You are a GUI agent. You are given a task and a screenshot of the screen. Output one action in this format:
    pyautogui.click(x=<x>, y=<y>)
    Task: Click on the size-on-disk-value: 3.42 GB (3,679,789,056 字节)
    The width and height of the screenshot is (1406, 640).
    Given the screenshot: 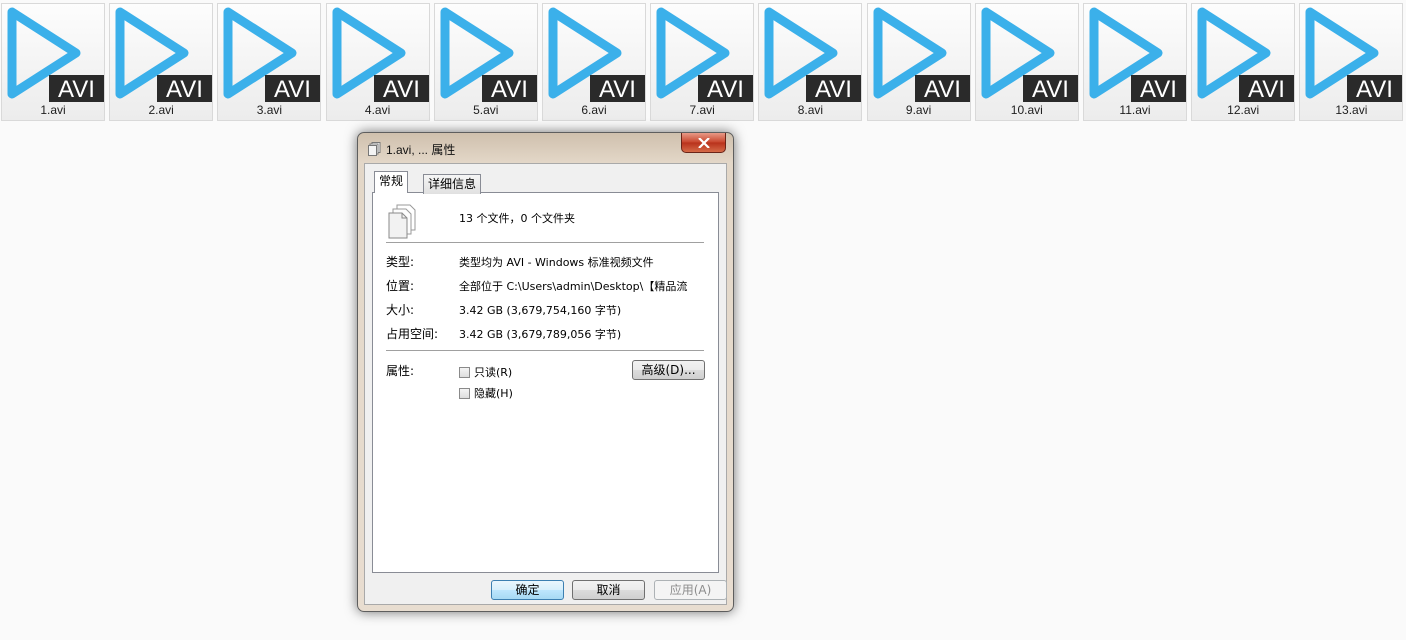 What is the action you would take?
    pyautogui.click(x=540, y=334)
    